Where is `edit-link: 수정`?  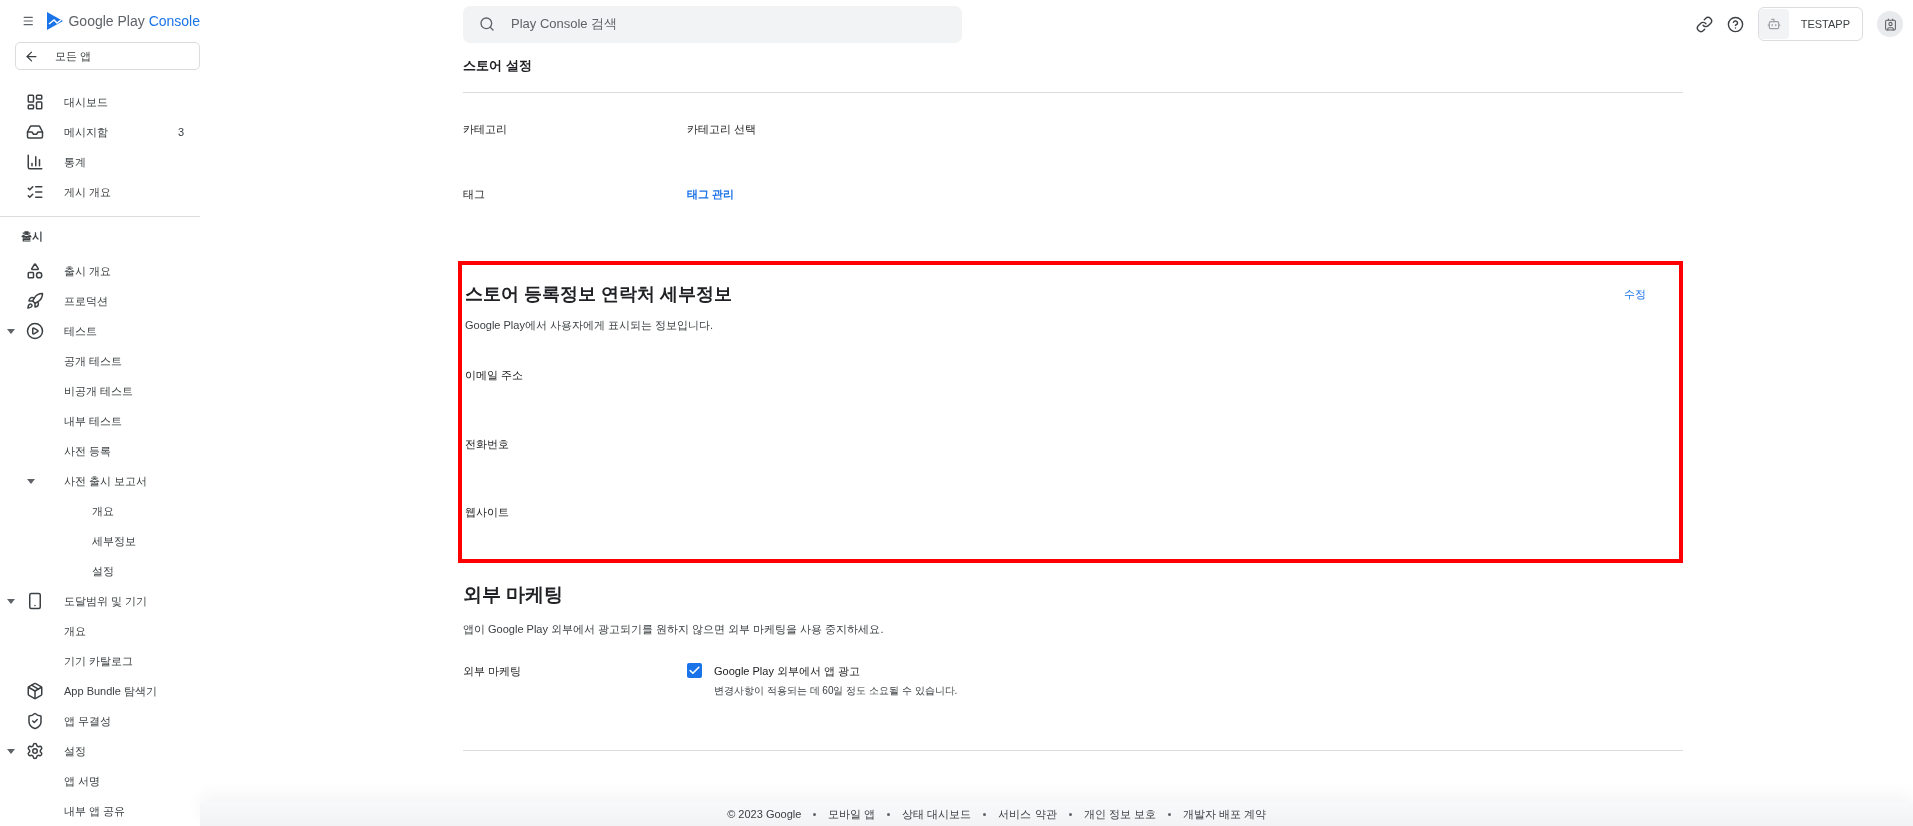 edit-link: 수정 is located at coordinates (1635, 294).